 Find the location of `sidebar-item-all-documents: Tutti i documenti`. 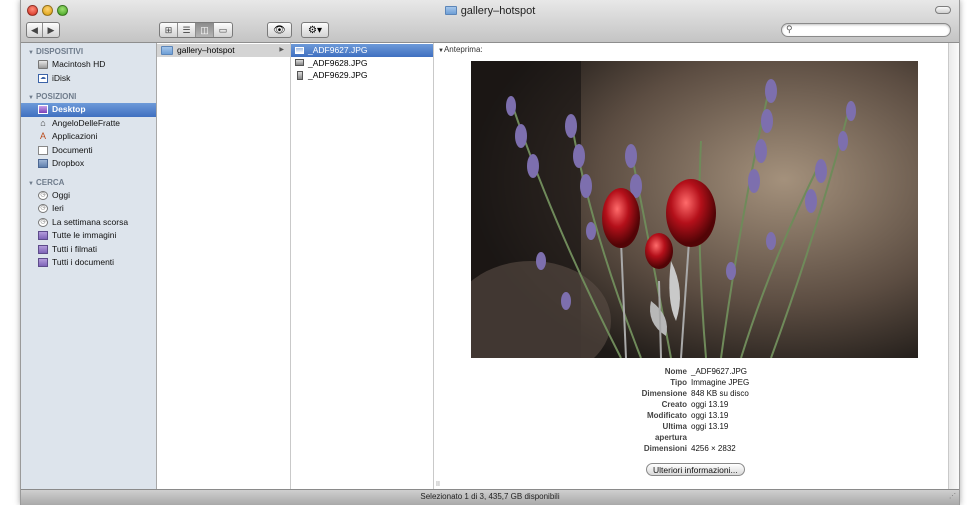

sidebar-item-all-documents: Tutti i documenti is located at coordinates (88, 263).